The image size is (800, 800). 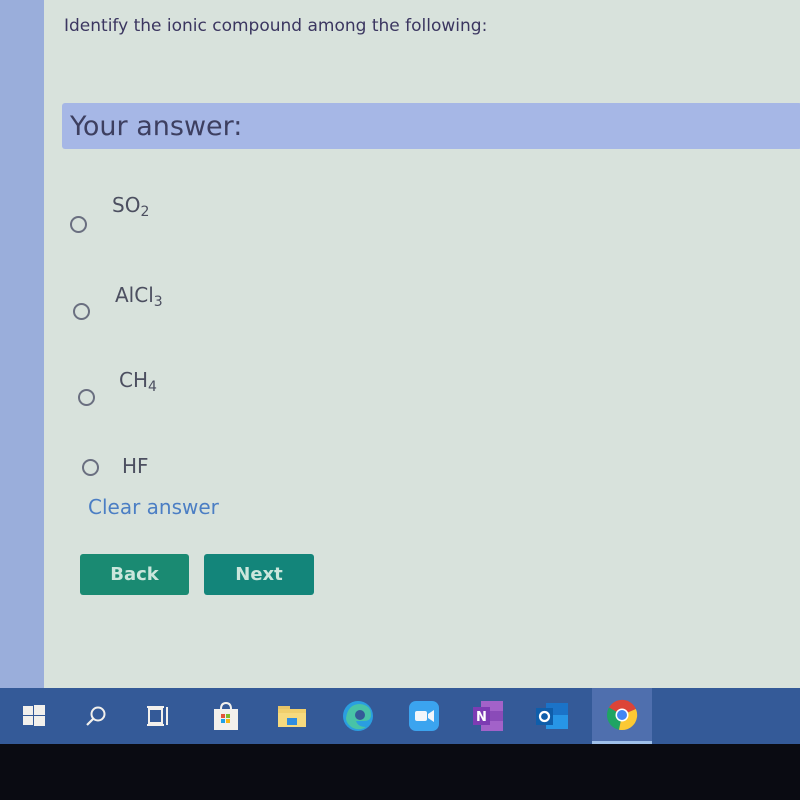 I want to click on taskbar-outlook, so click(x=552, y=716).